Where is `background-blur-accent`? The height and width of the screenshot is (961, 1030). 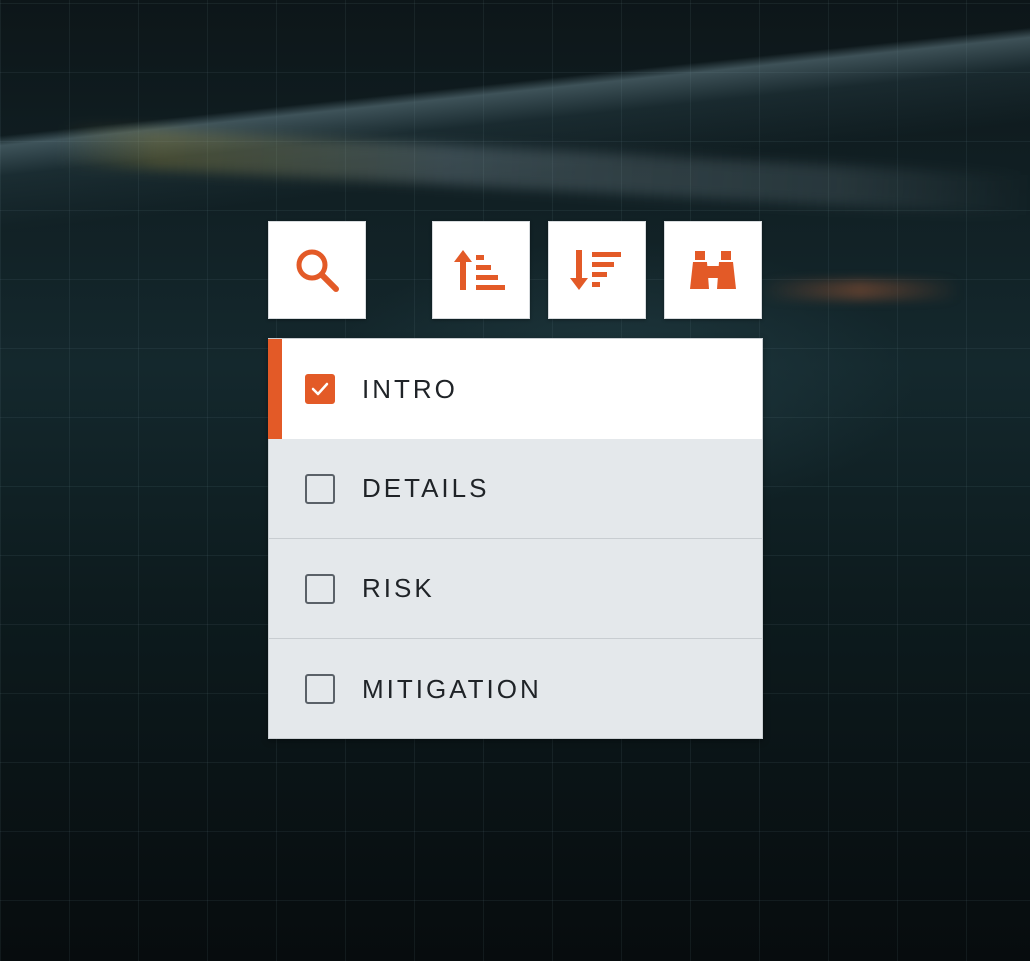
background-blur-accent is located at coordinates (860, 290).